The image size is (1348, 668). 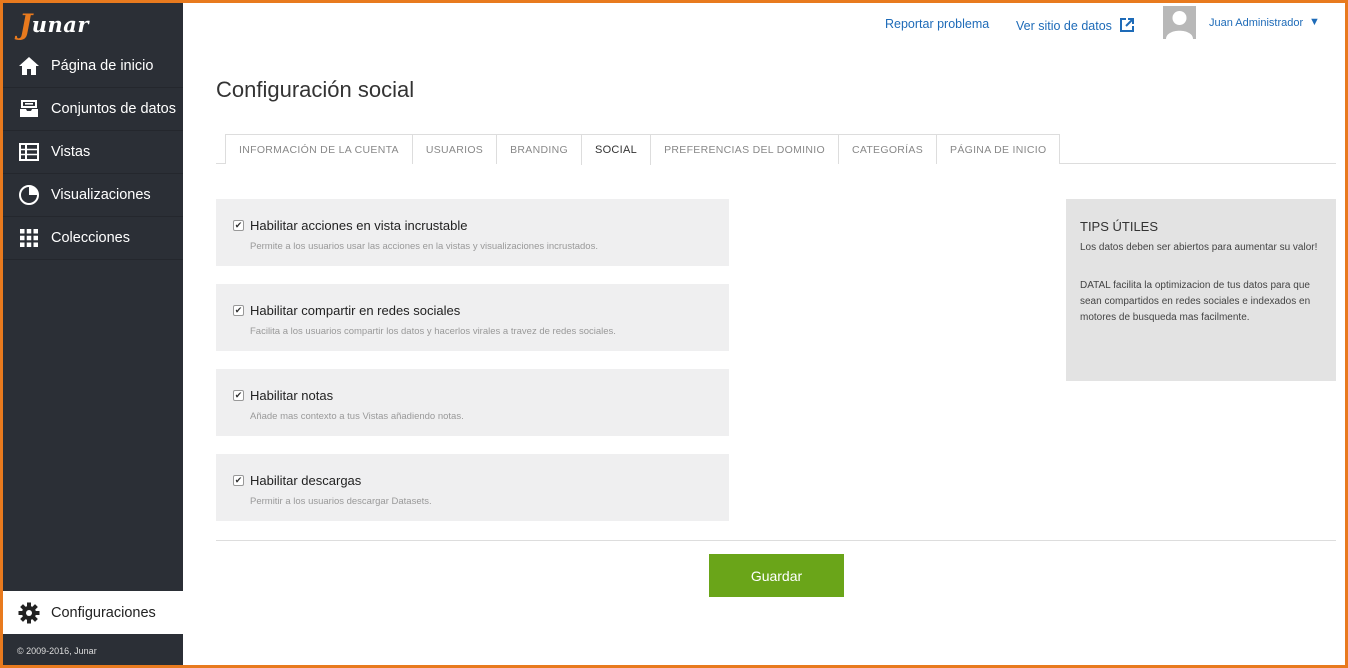 What do you see at coordinates (1314, 22) in the screenshot?
I see `chevron-down-icon: ▼` at bounding box center [1314, 22].